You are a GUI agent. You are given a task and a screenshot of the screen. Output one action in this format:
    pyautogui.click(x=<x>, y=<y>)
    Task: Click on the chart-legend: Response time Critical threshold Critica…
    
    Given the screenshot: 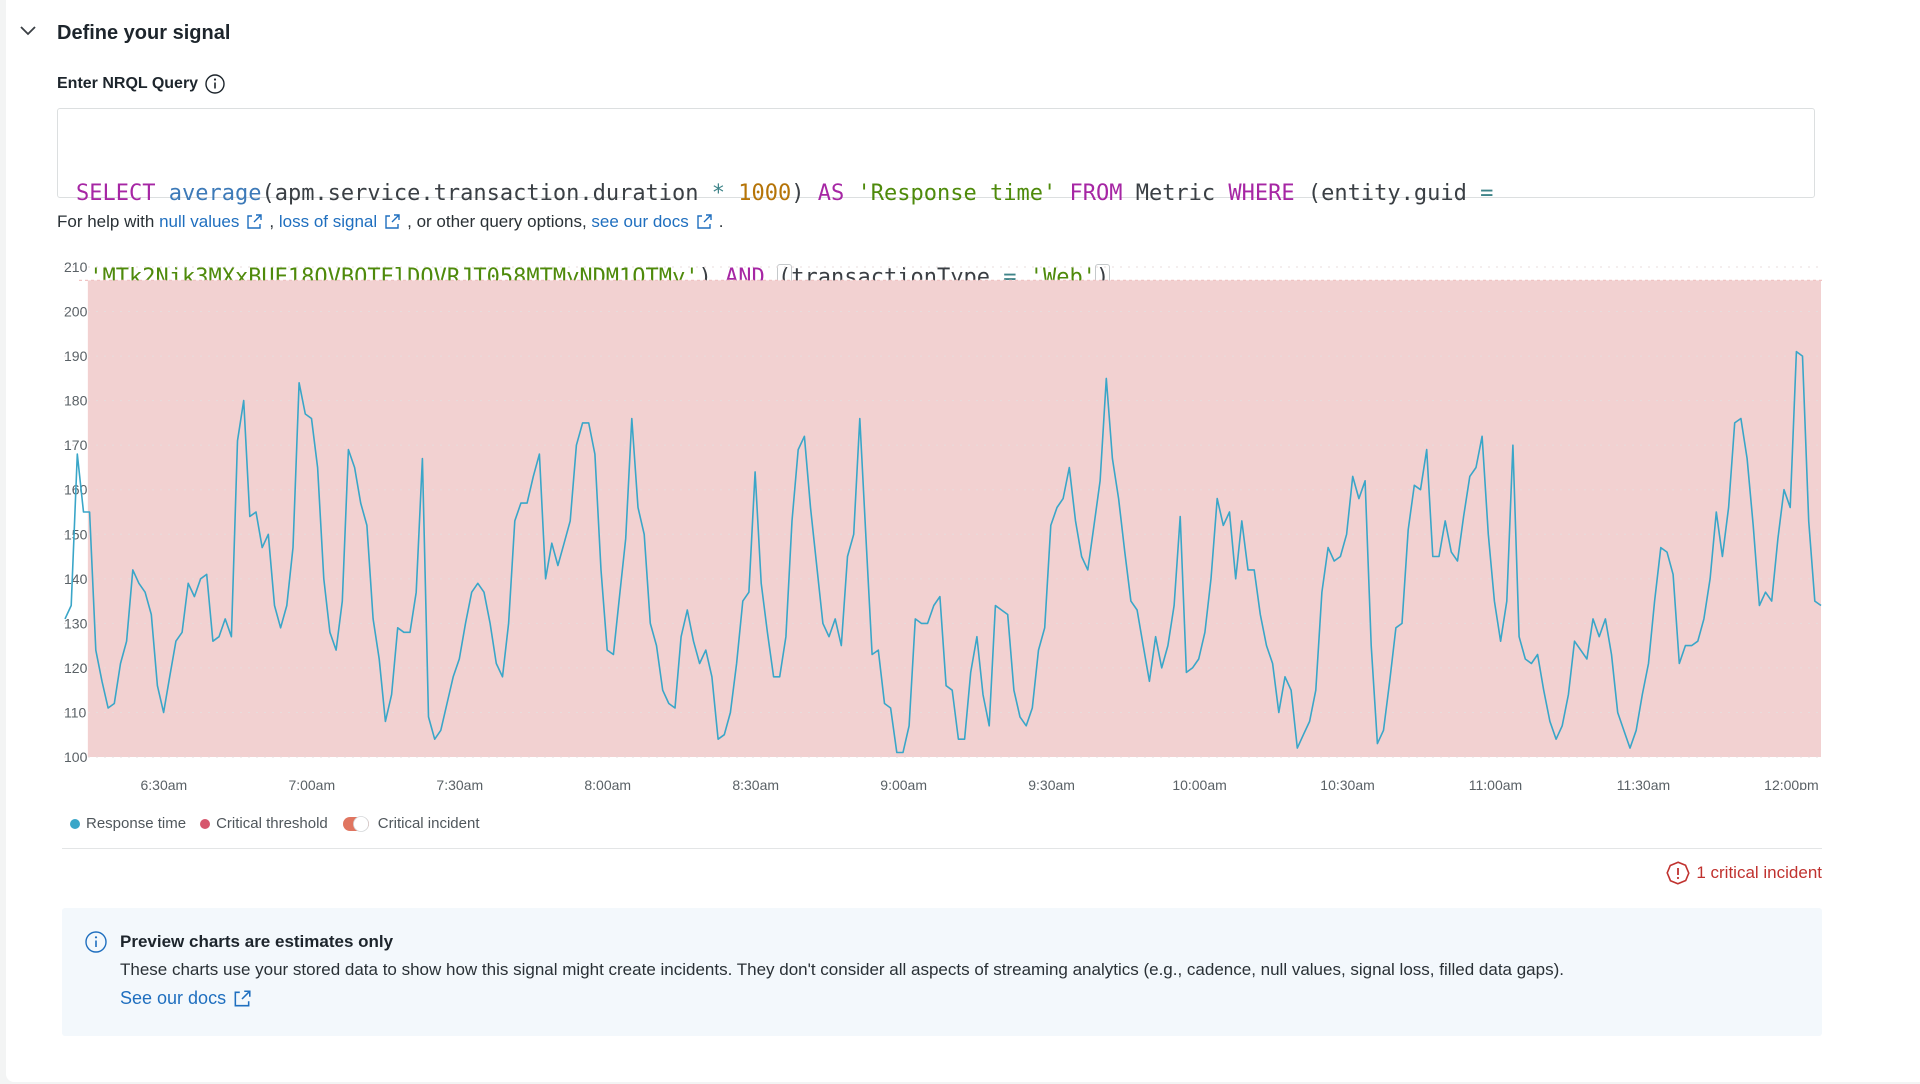 What is the action you would take?
    pyautogui.click(x=282, y=823)
    